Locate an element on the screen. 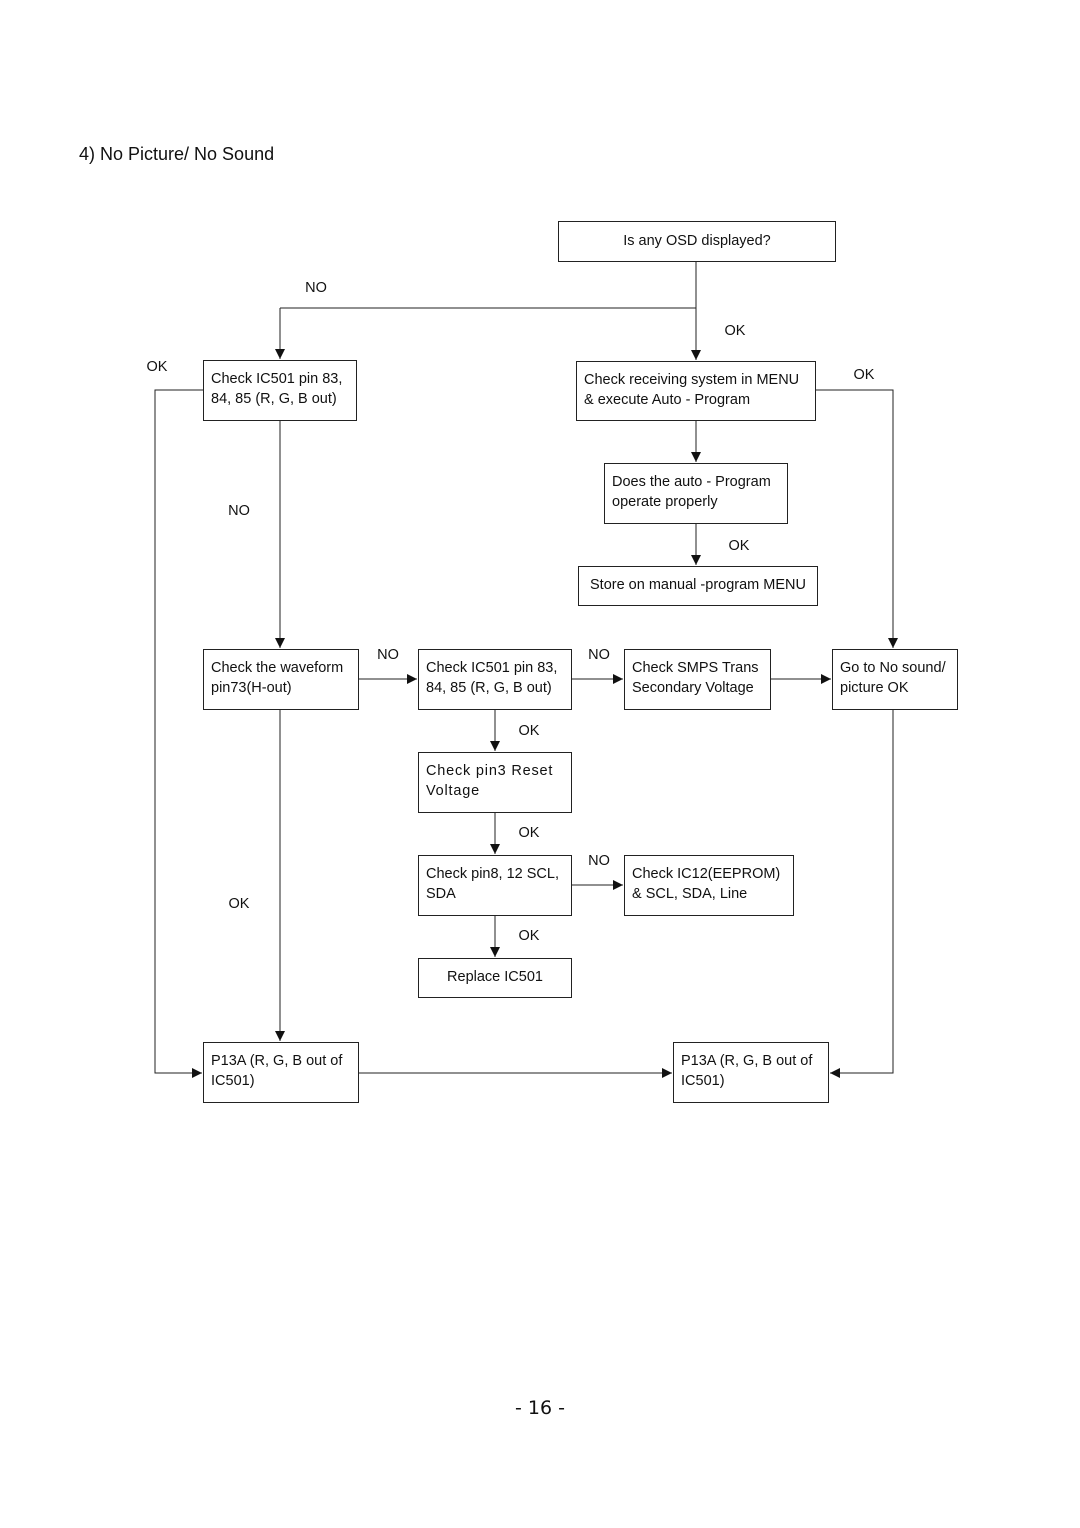 The width and height of the screenshot is (1080, 1528). label-ic501a-ok: OK is located at coordinates (157, 367).